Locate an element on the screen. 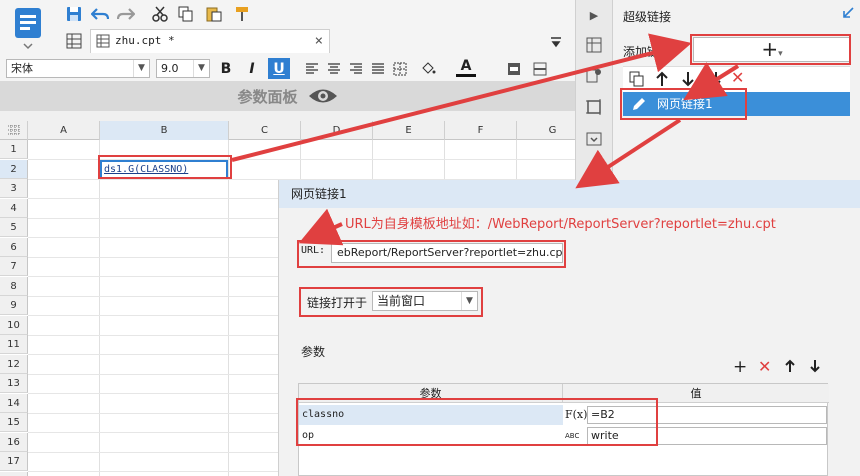 This screenshot has width=860, height=476. tab-menu-icon is located at coordinates (556, 42).